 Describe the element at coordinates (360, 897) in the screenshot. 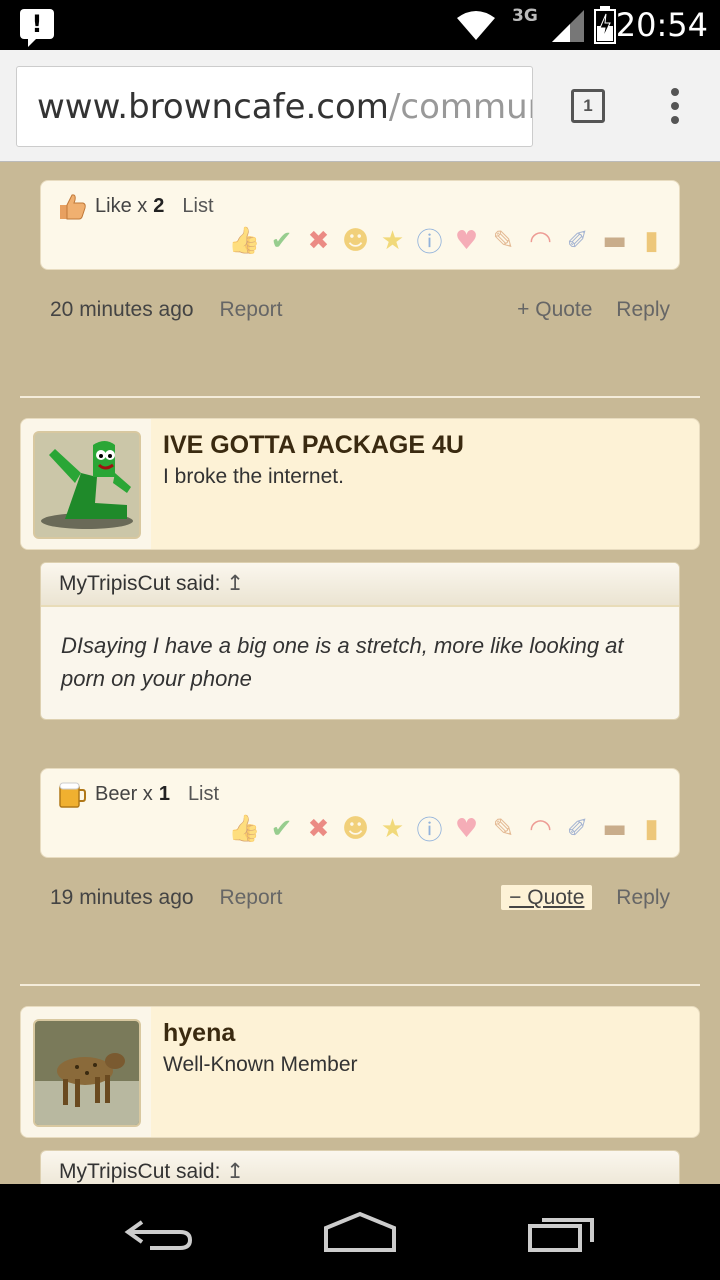

I see `post-meta: 19 minutes ago Report − Quote Reply` at that location.